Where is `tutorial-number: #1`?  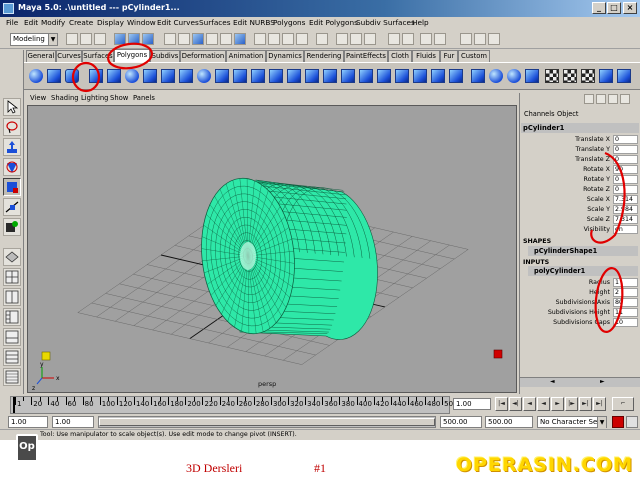 tutorial-number: #1 is located at coordinates (320, 468).